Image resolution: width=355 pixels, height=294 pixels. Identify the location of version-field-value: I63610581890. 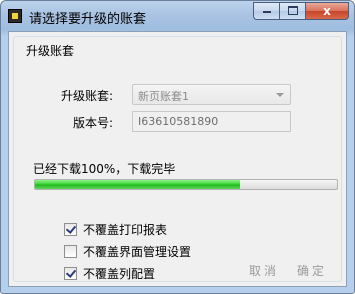
(178, 121).